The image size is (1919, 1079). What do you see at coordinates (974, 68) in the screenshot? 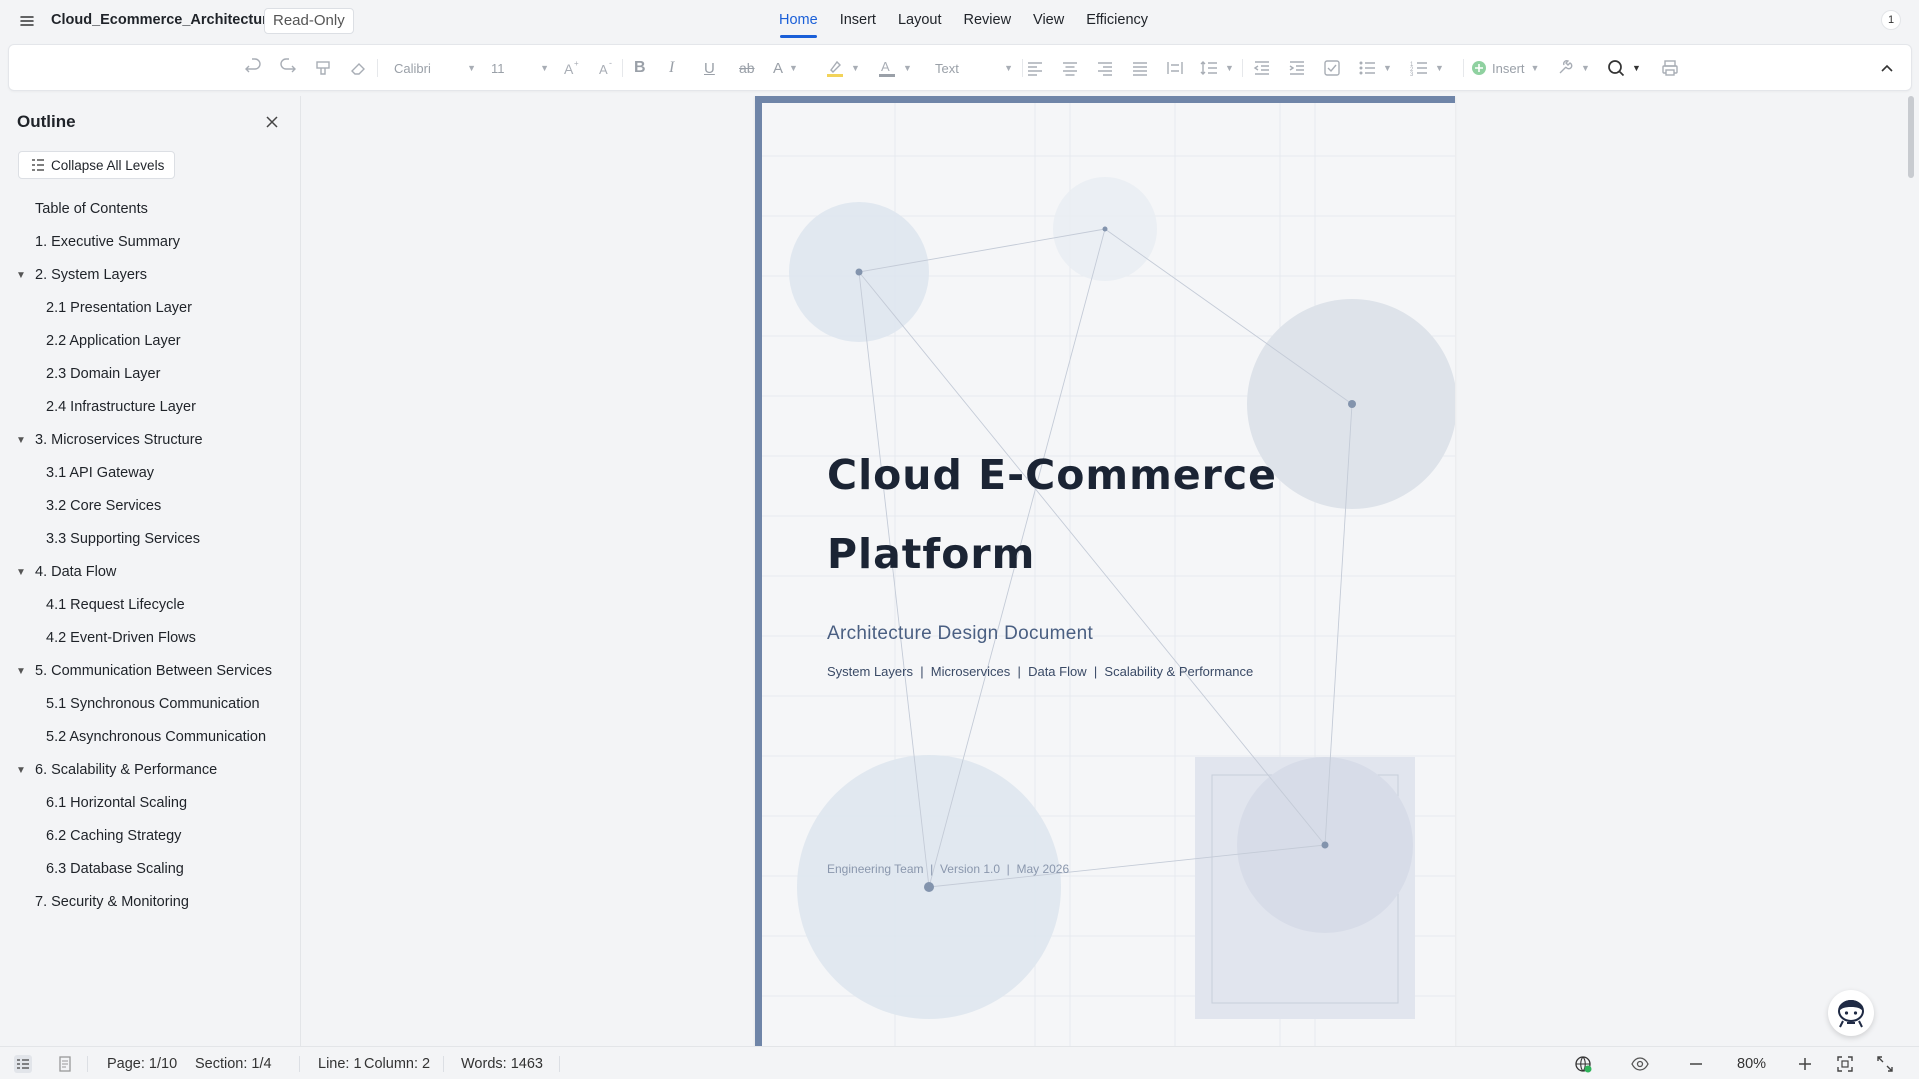
I see `style-select: Text ▼` at bounding box center [974, 68].